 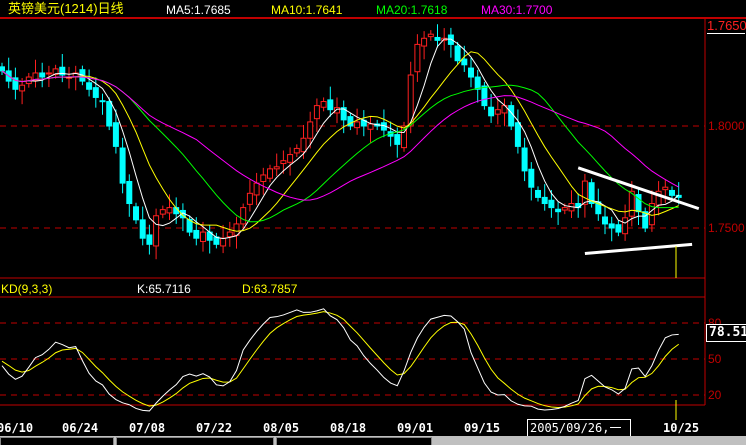 I want to click on cursor-price-label: 1.7650, so click(x=726, y=26).